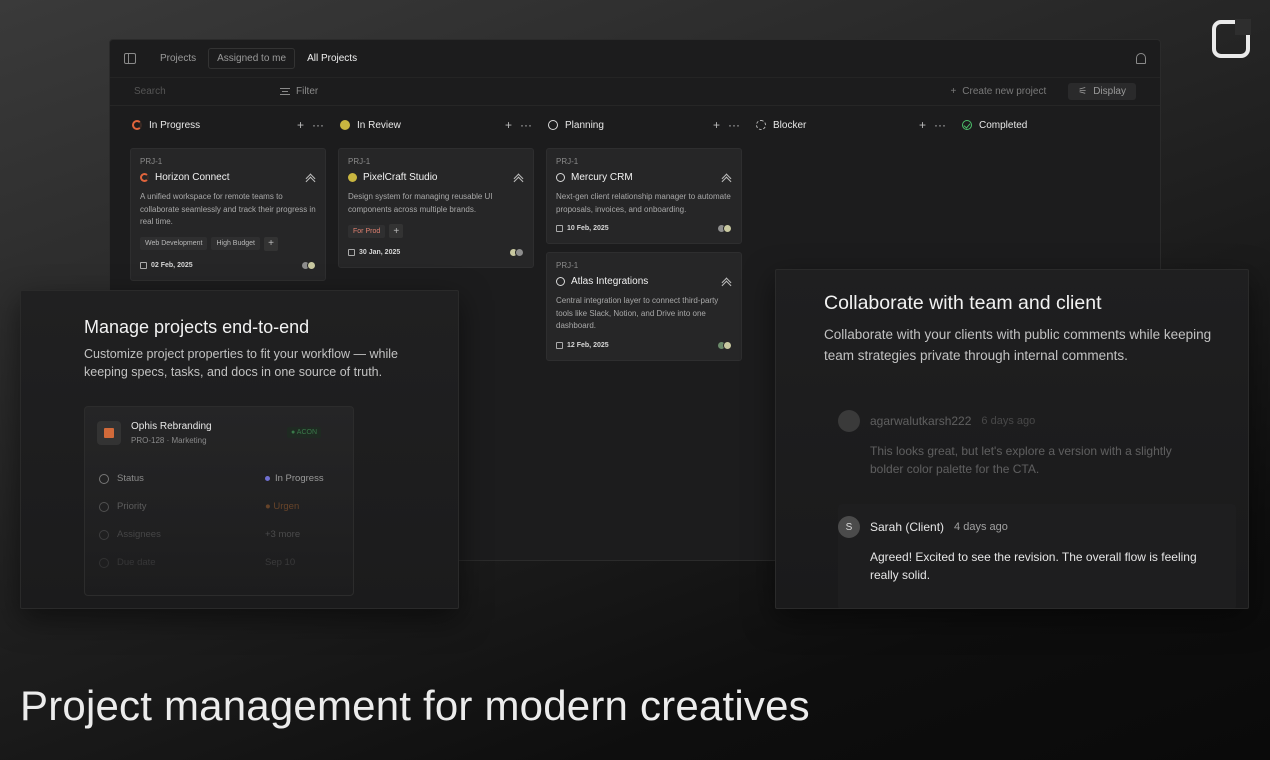 The image size is (1270, 760). Describe the element at coordinates (307, 91) in the screenshot. I see `filter-label: Filter` at that location.